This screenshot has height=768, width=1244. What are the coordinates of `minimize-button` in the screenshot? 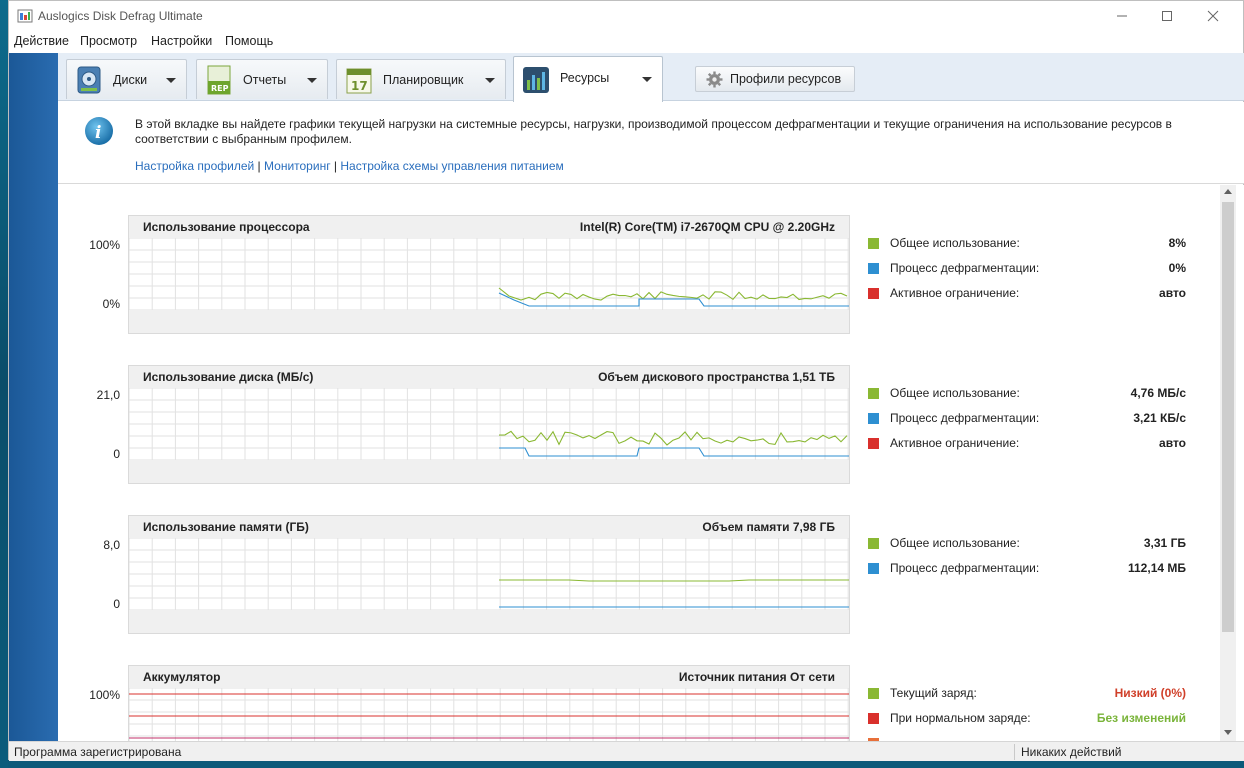 It's located at (1122, 16).